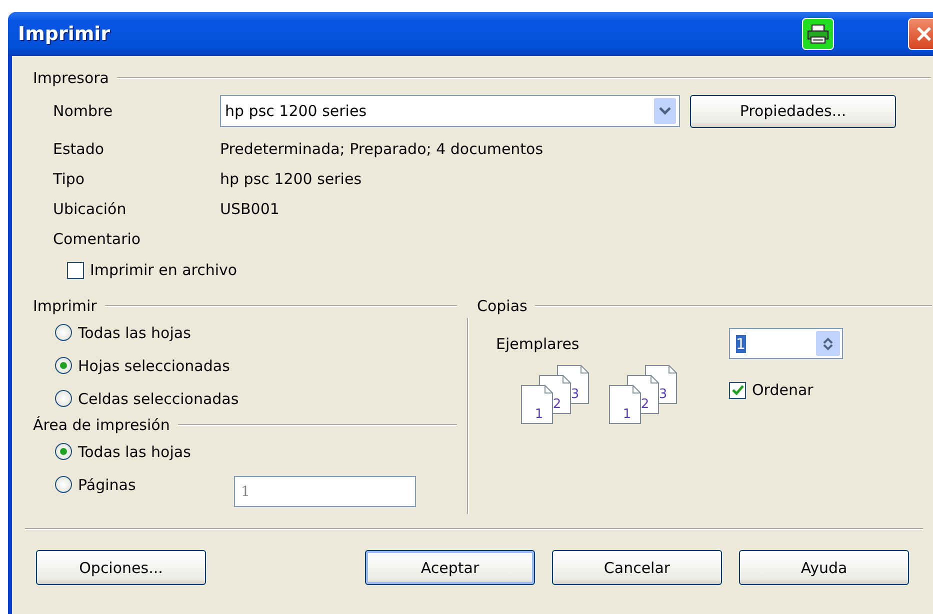 This screenshot has height=614, width=933. Describe the element at coordinates (250, 209) in the screenshot. I see `info-value: USB001` at that location.